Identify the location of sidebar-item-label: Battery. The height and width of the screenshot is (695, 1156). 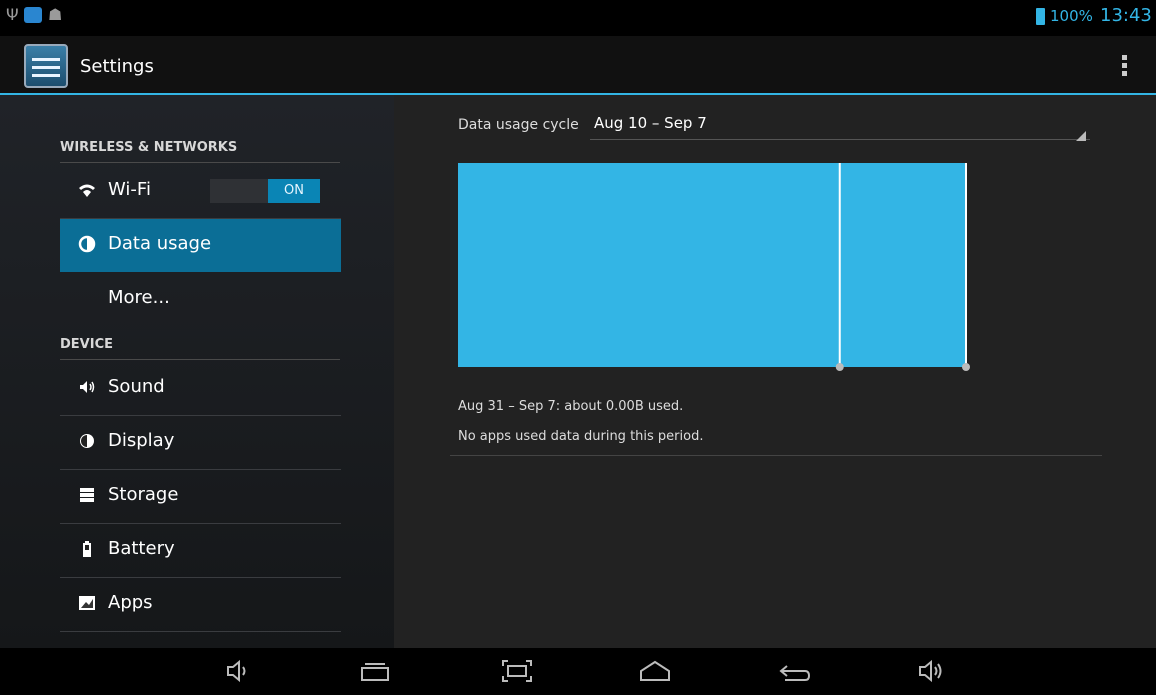
(141, 548).